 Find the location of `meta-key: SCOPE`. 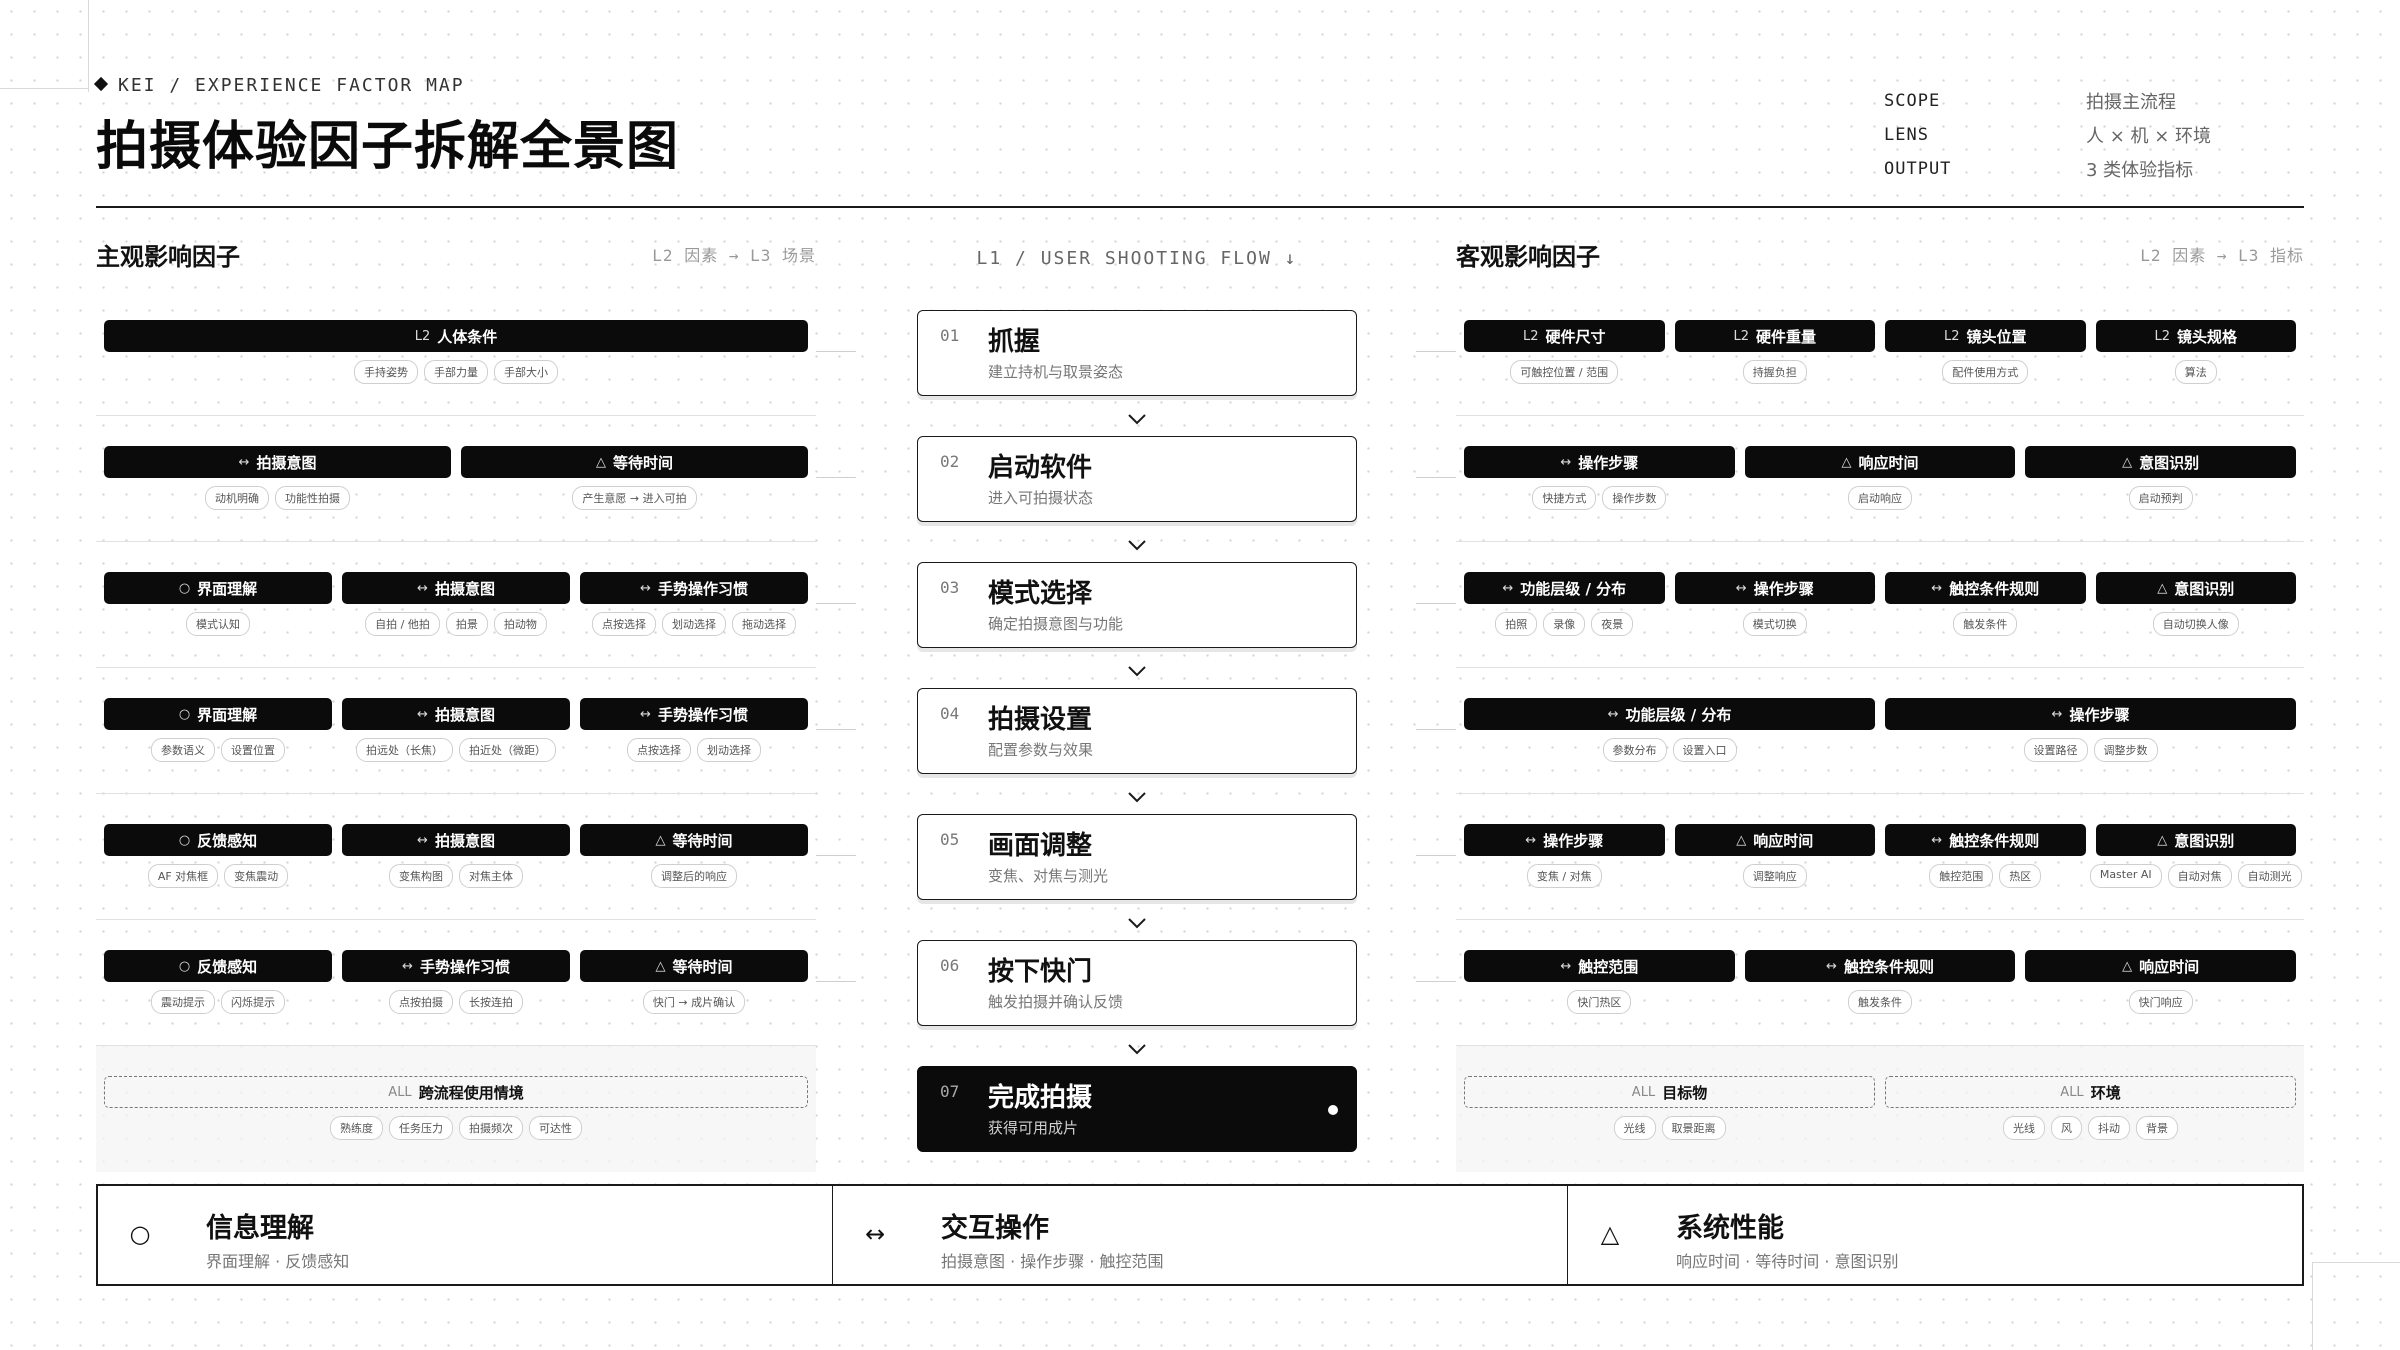

meta-key: SCOPE is located at coordinates (1912, 101).